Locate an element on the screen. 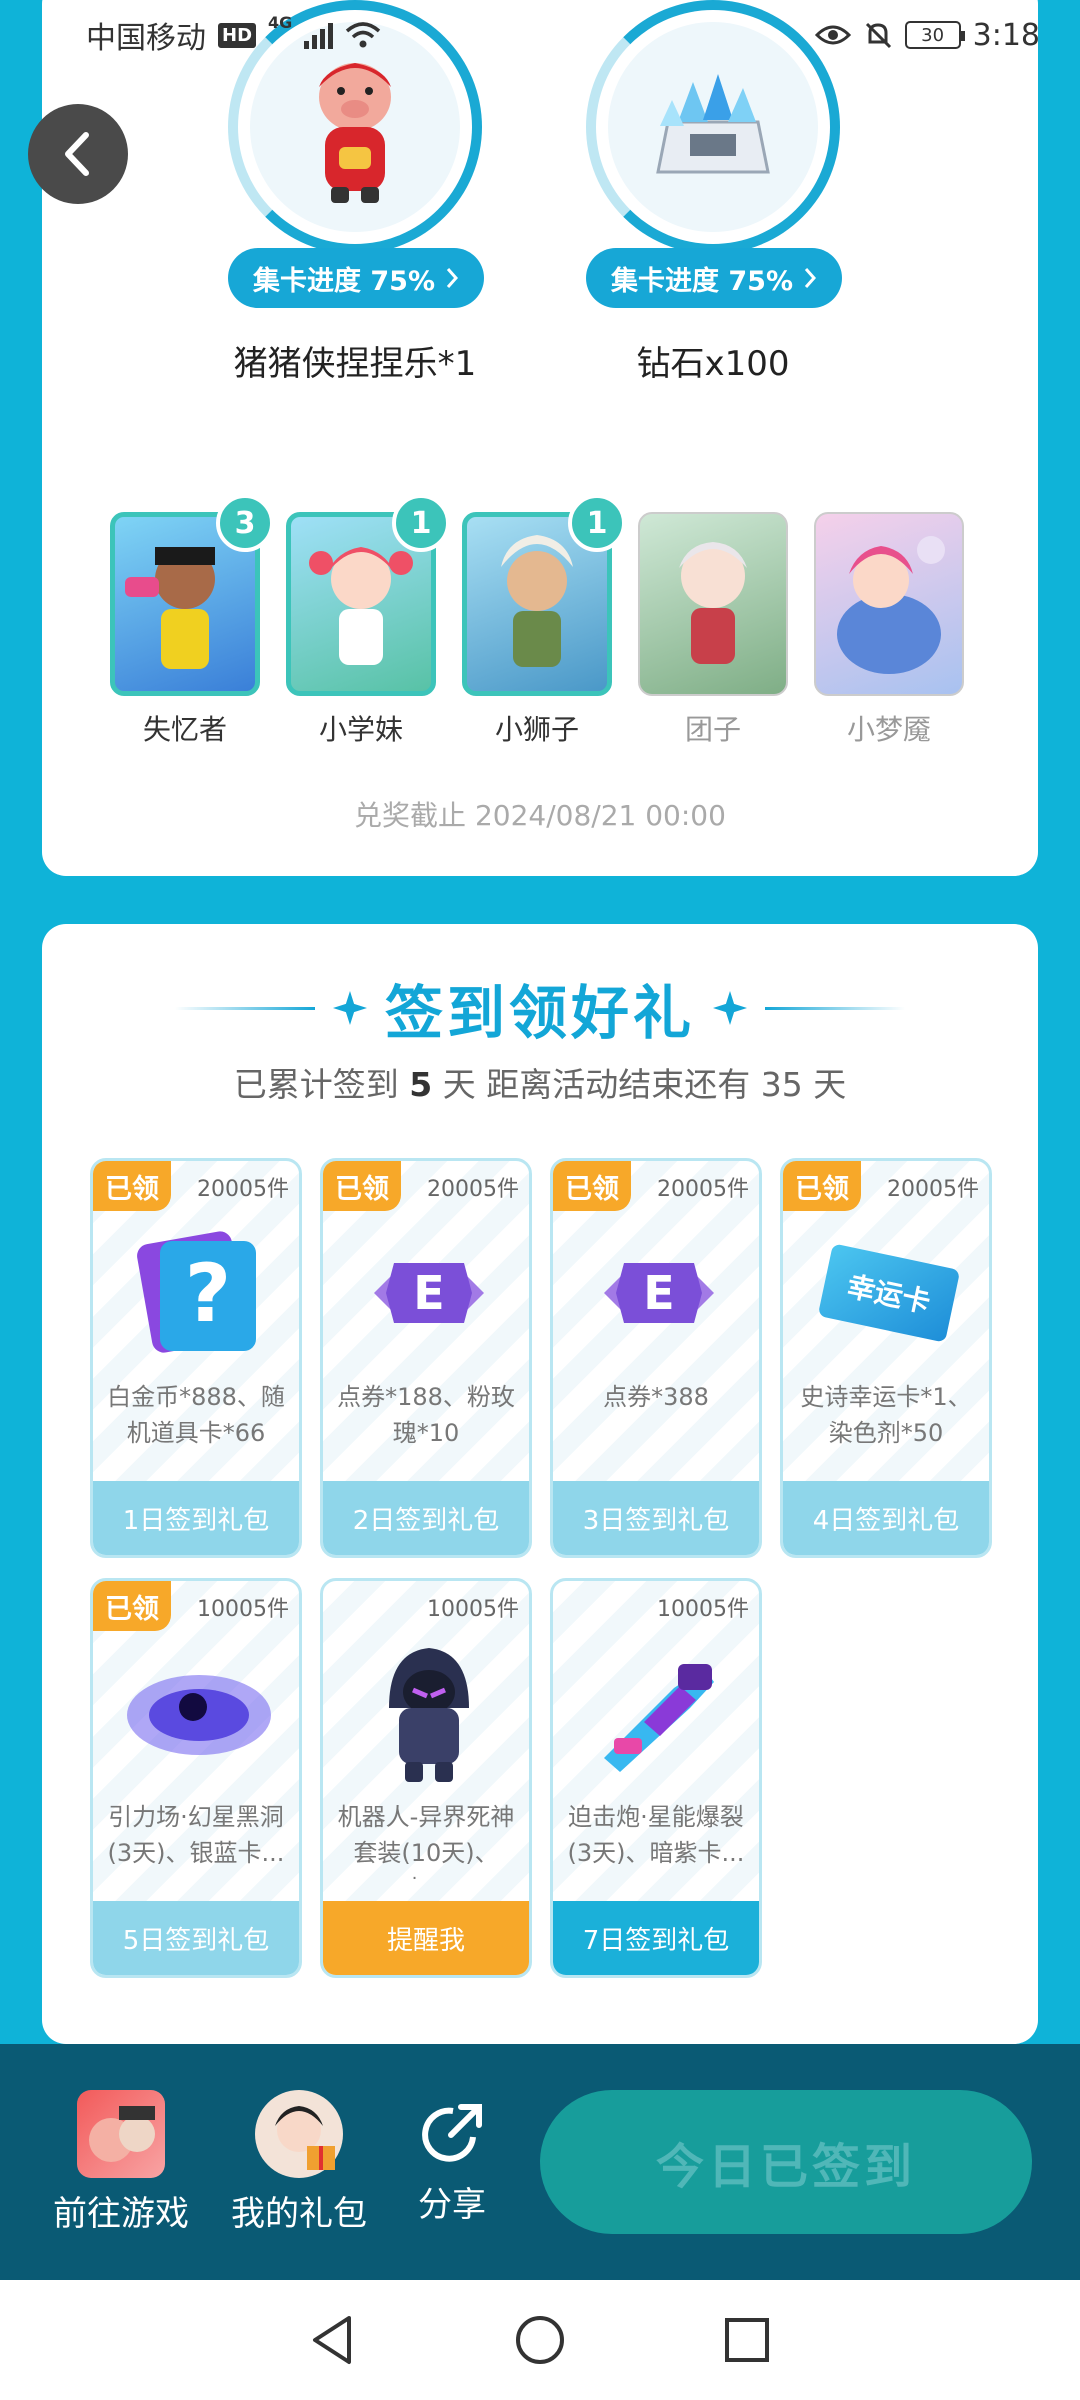 This screenshot has height=2400, width=1080. svg-text: E is located at coordinates (658, 1293).